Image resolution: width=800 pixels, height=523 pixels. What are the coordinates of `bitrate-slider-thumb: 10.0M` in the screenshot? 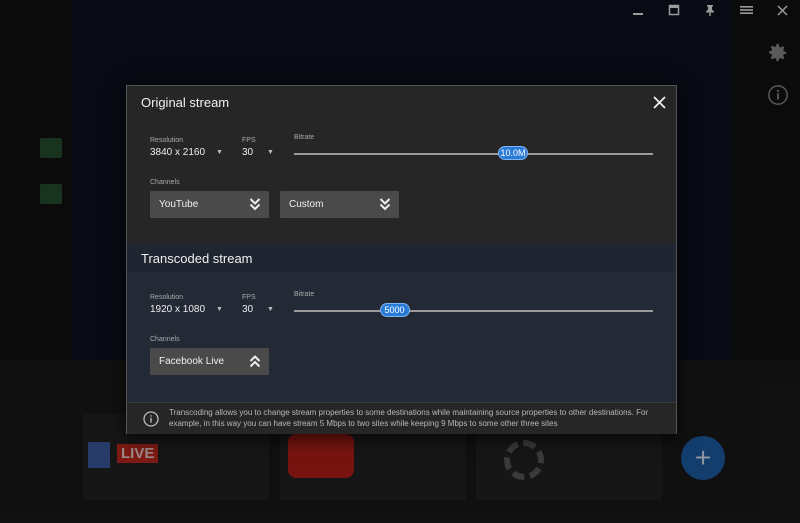 It's located at (512, 153).